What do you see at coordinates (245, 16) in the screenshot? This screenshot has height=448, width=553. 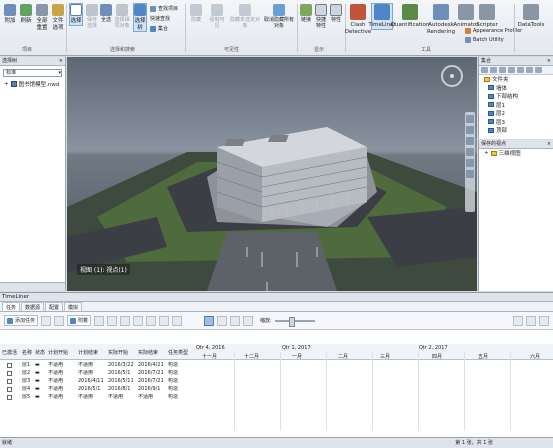 I see `hide-unselected-button: 隐藏未选定对象` at bounding box center [245, 16].